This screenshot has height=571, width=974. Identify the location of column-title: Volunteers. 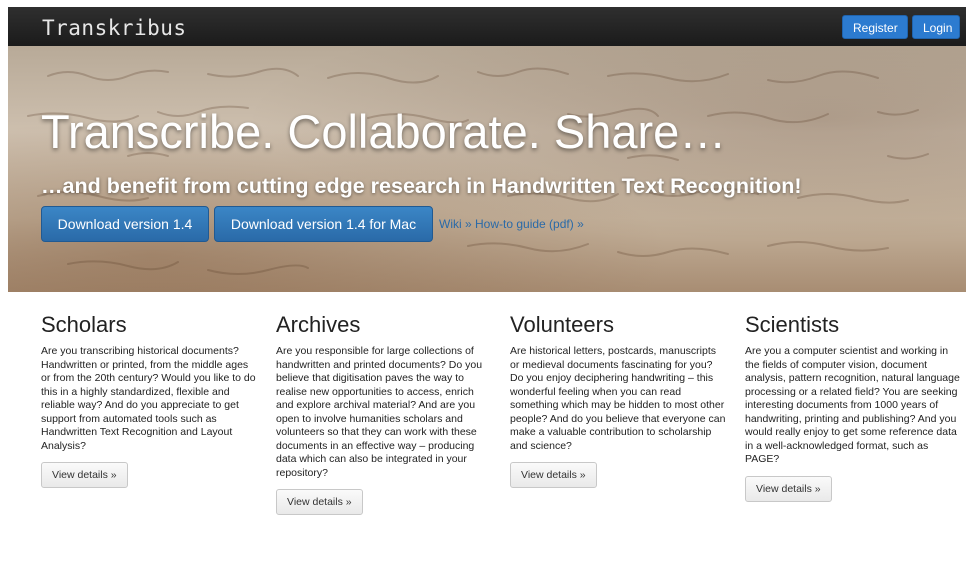
(562, 324).